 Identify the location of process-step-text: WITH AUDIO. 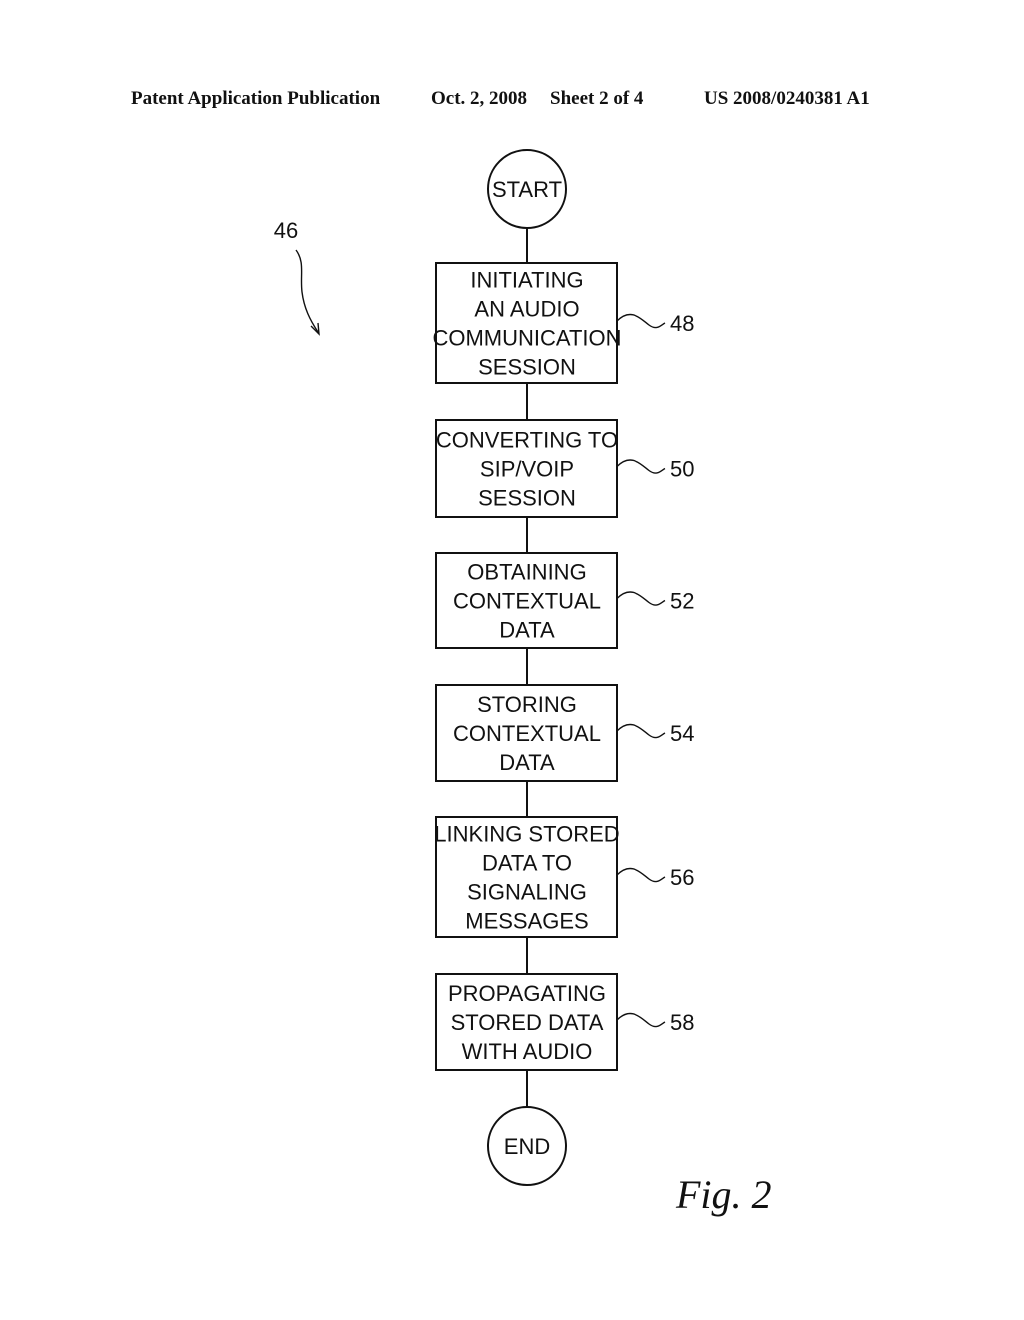
(527, 1051).